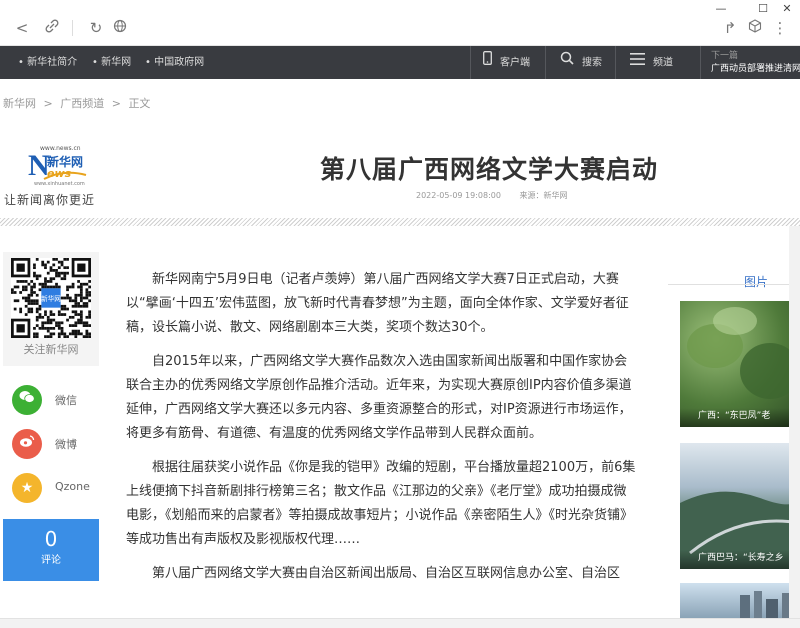 This screenshot has width=800, height=628. I want to click on article-date: 2022-05-09 19:08:00, so click(458, 195).